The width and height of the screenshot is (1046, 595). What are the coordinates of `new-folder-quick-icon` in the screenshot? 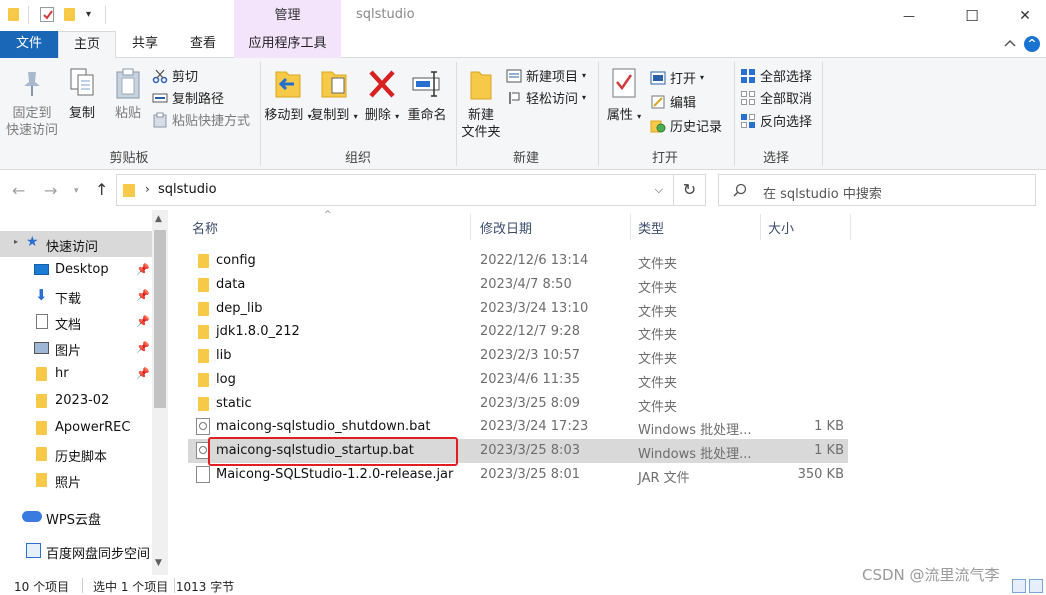 It's located at (69, 14).